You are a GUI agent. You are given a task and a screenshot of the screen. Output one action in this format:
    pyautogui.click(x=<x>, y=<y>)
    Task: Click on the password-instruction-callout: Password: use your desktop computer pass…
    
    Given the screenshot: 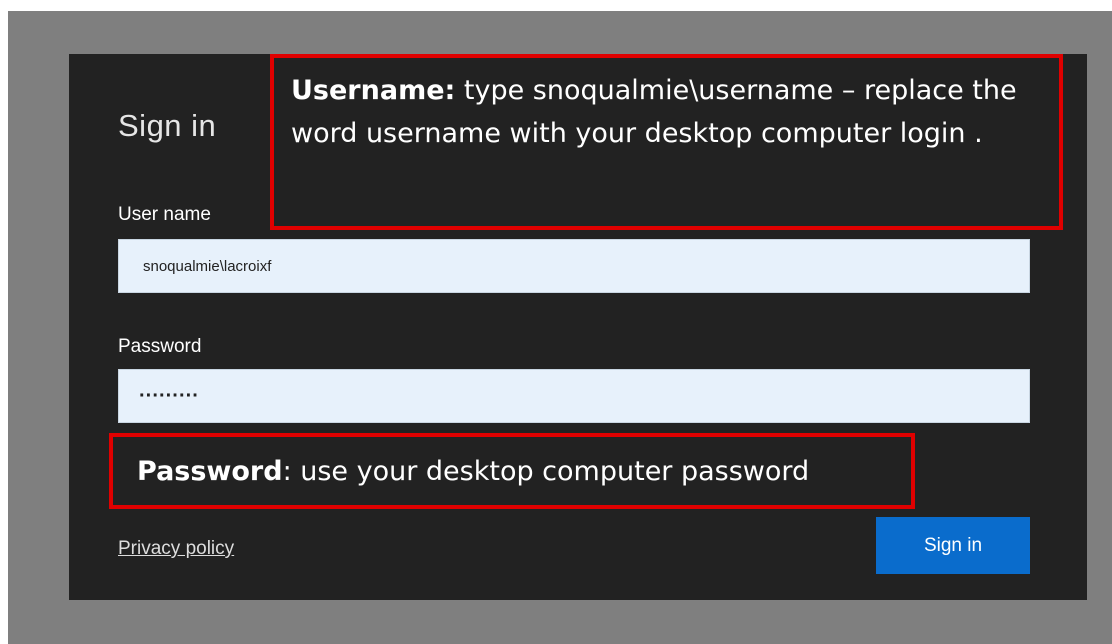 What is the action you would take?
    pyautogui.click(x=512, y=471)
    